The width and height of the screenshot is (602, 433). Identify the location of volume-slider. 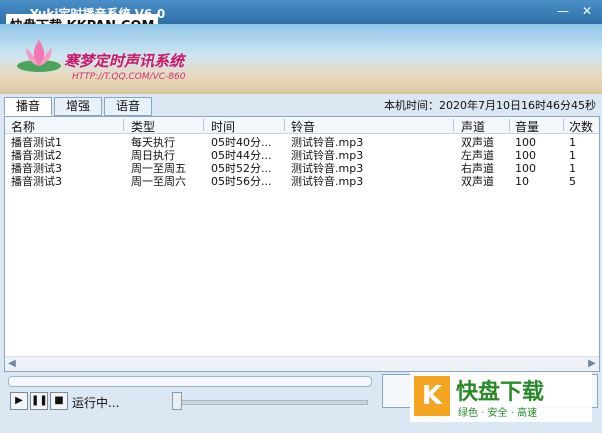
(272, 402).